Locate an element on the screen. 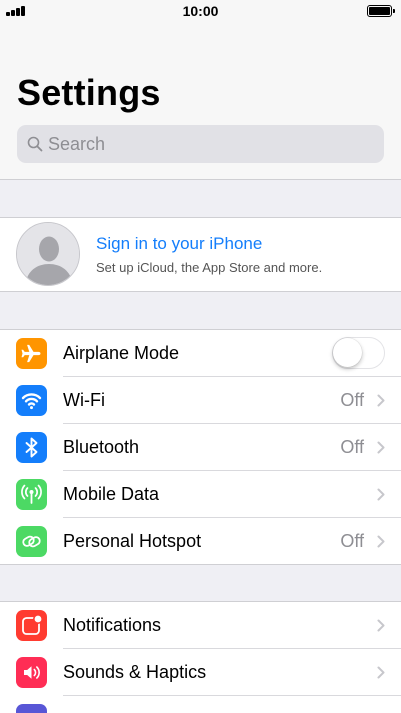  sign-in-subtitle: Set up iCloud, the App Store and more. is located at coordinates (209, 267).